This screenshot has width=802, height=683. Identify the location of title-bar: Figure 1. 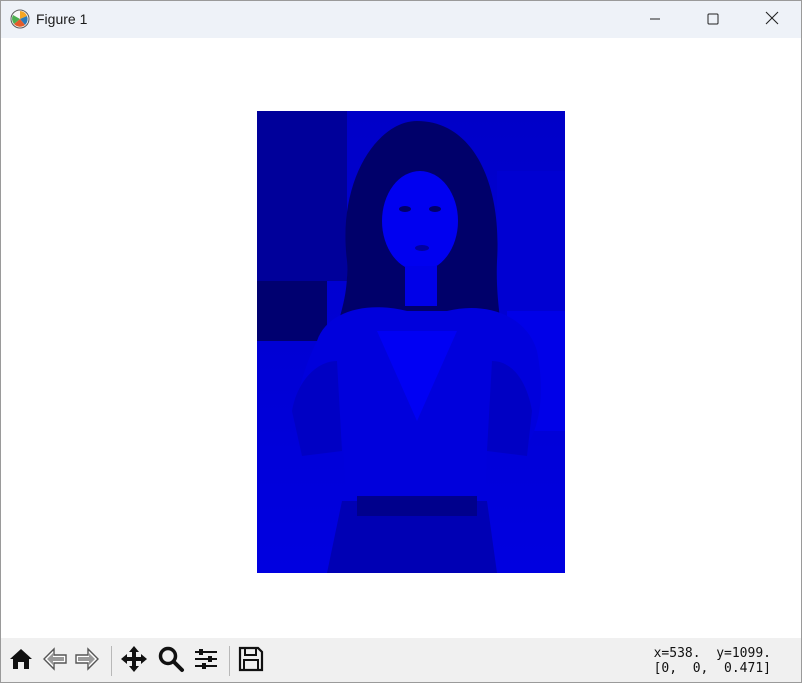
(401, 19).